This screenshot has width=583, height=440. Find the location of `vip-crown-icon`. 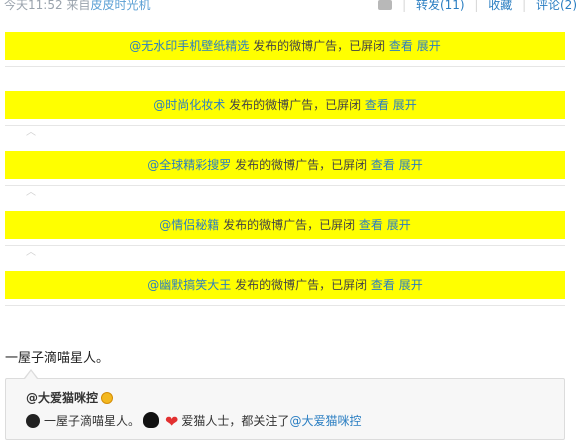

vip-crown-icon is located at coordinates (107, 398).